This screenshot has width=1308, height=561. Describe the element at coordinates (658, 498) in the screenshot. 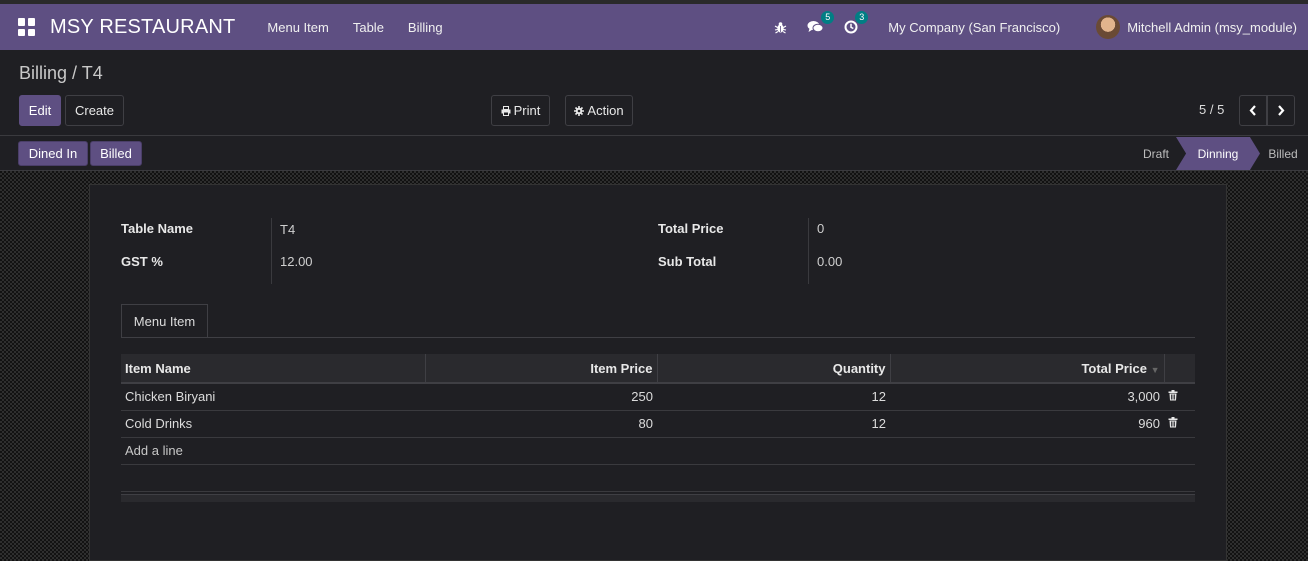

I see `table-footer` at that location.